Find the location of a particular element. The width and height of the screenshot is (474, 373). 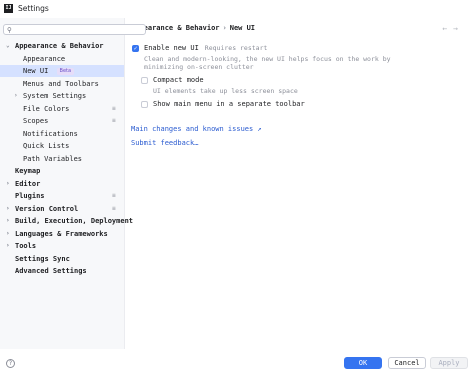

sidebar-item-label: Appearance & Behavior is located at coordinates (59, 46).